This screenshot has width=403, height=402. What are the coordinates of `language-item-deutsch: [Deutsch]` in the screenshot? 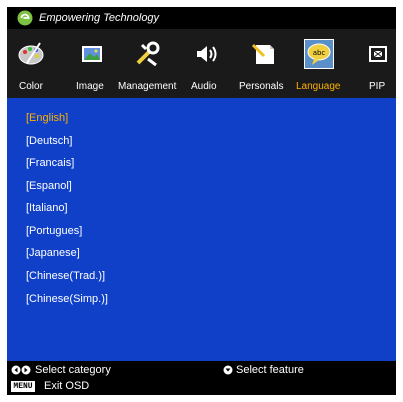 It's located at (49, 141).